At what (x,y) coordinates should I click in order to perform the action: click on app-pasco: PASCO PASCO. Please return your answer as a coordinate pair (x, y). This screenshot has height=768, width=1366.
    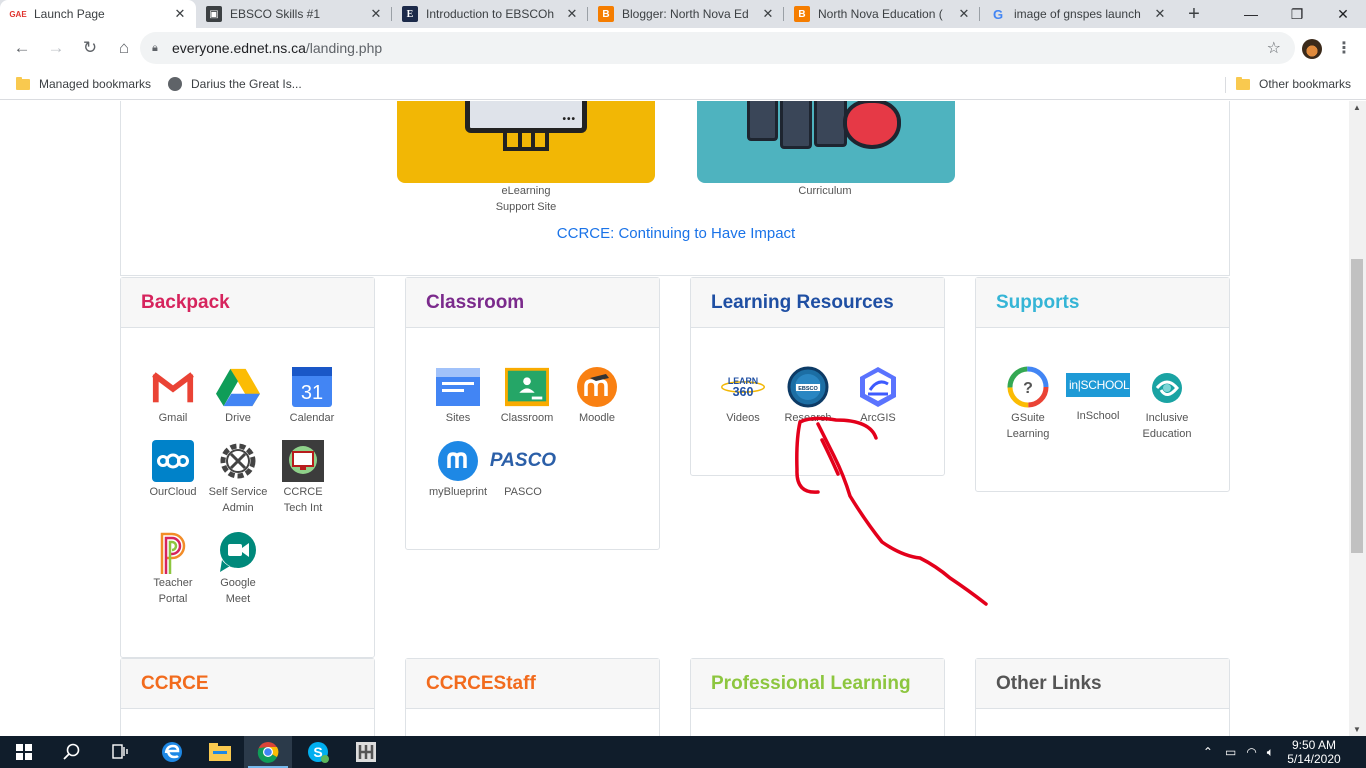
    Looking at the image, I should click on (523, 469).